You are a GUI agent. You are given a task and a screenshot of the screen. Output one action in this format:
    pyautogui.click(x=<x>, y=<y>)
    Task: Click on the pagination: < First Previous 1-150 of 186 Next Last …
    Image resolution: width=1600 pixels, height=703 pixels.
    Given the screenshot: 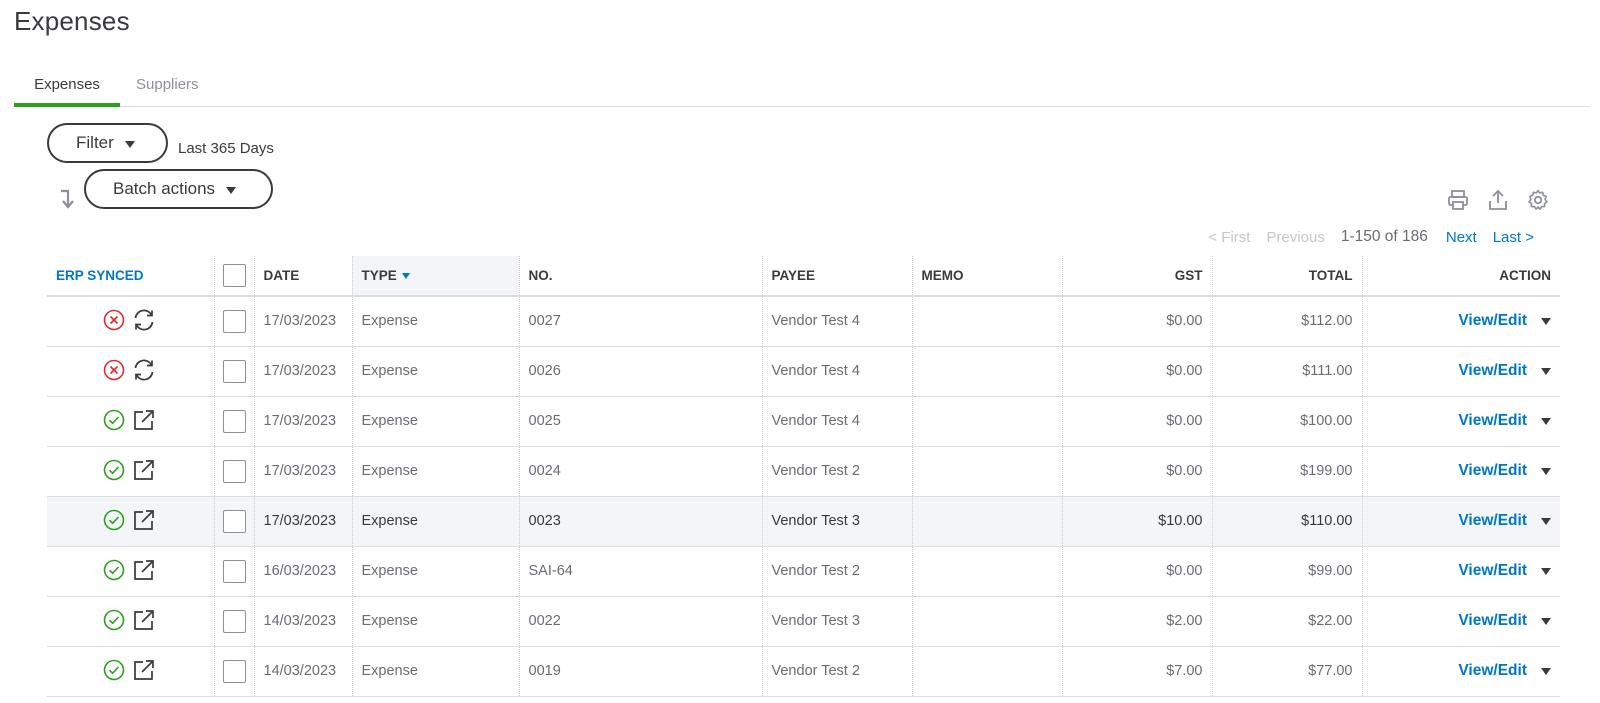 What is the action you would take?
    pyautogui.click(x=1371, y=237)
    